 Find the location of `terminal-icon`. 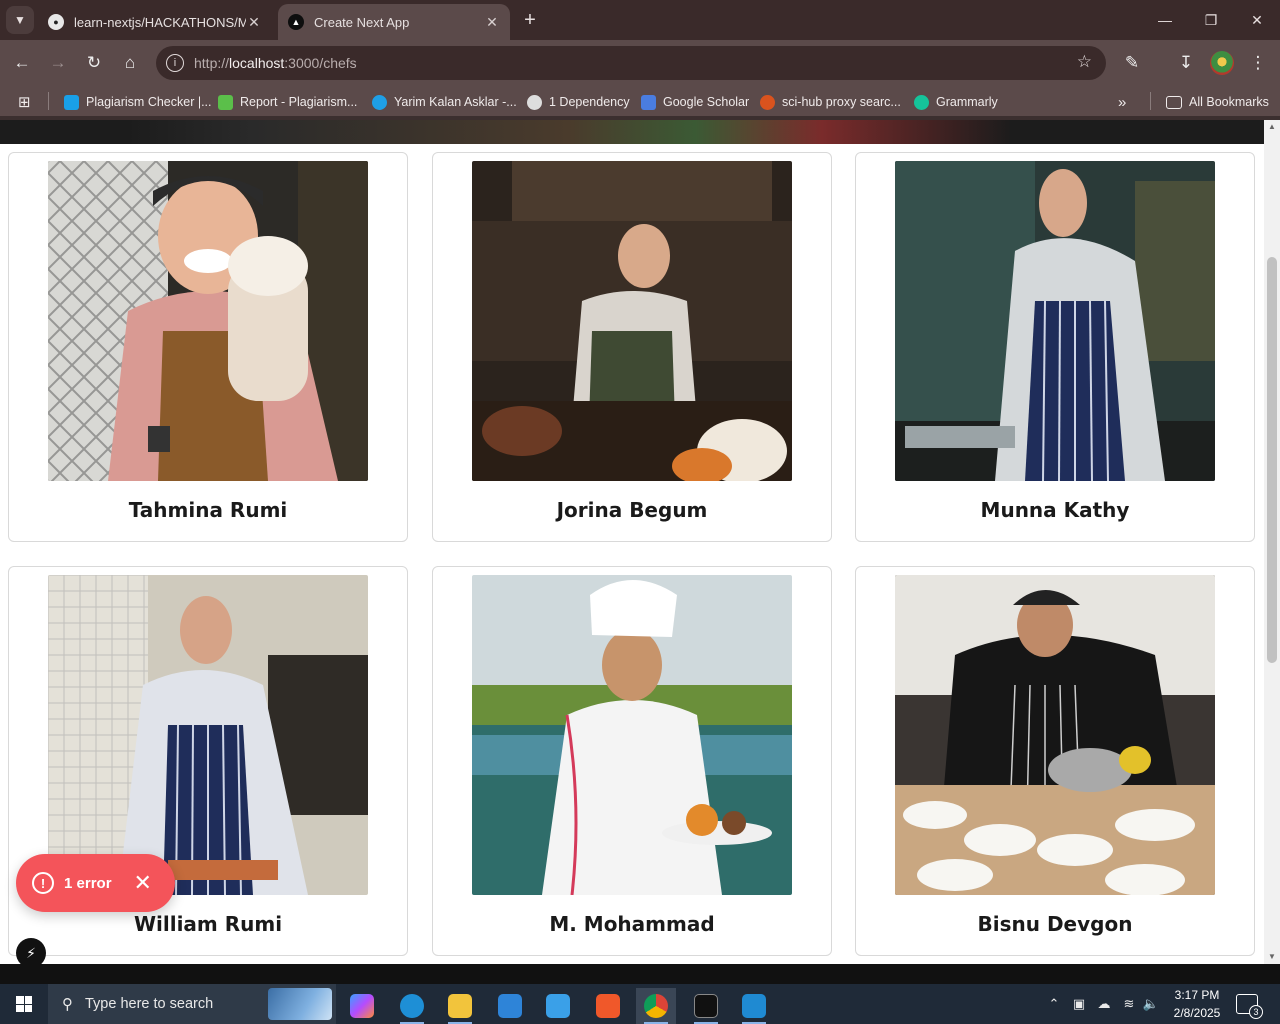

terminal-icon is located at coordinates (706, 1006).